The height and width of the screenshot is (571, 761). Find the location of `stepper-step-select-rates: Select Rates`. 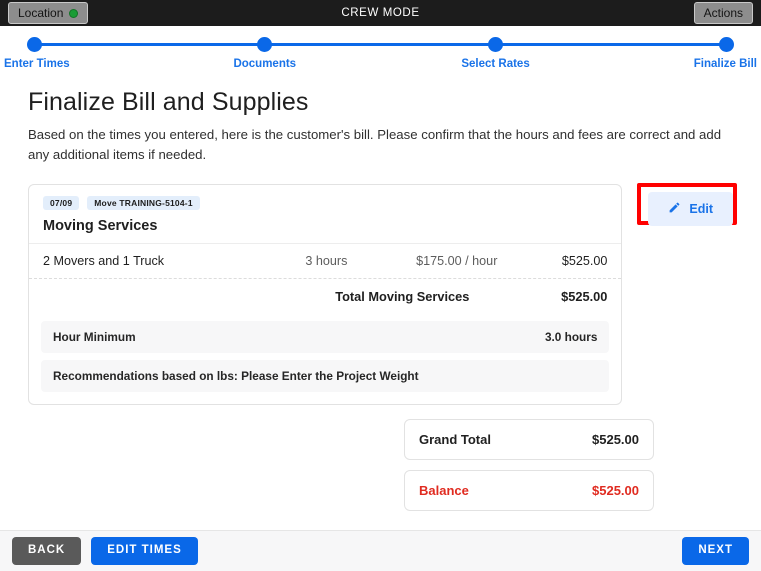

stepper-step-select-rates: Select Rates is located at coordinates (496, 48).